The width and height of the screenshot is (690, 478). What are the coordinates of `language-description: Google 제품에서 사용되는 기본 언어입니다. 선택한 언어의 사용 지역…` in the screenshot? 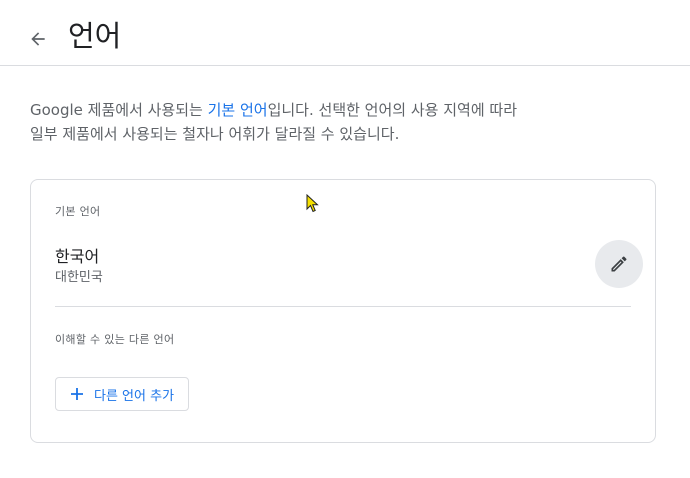 It's located at (340, 122).